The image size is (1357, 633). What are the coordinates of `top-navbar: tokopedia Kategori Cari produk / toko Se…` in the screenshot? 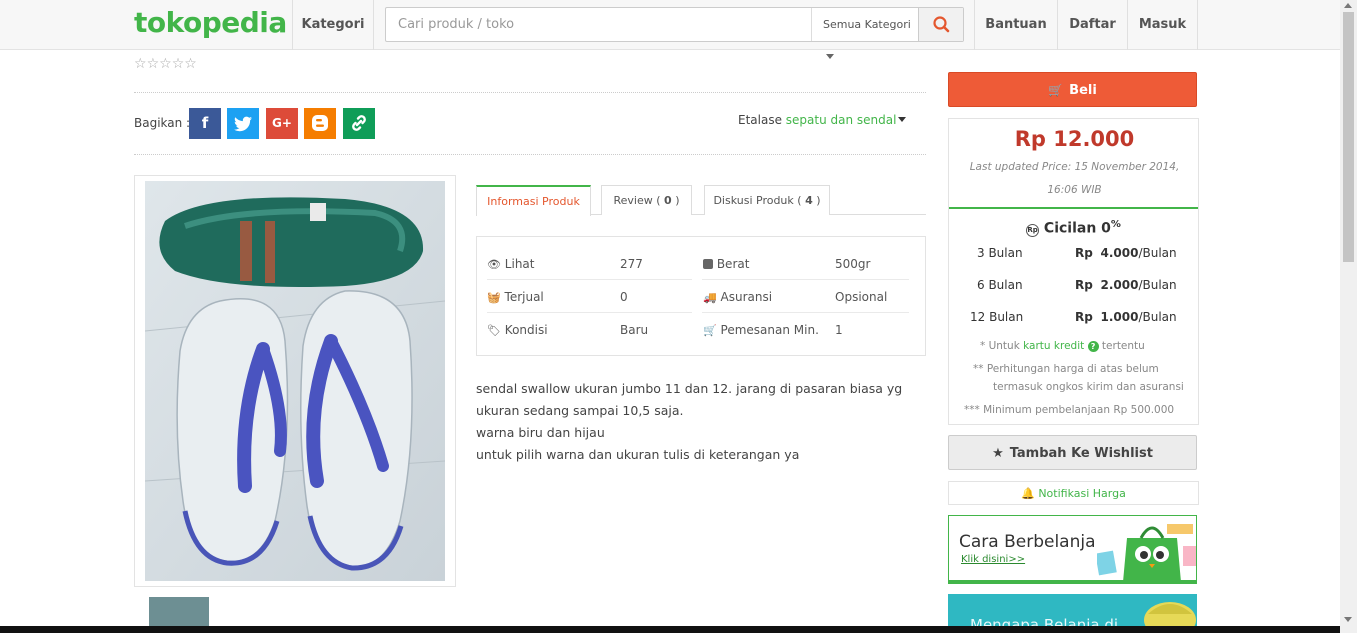 It's located at (670, 29).